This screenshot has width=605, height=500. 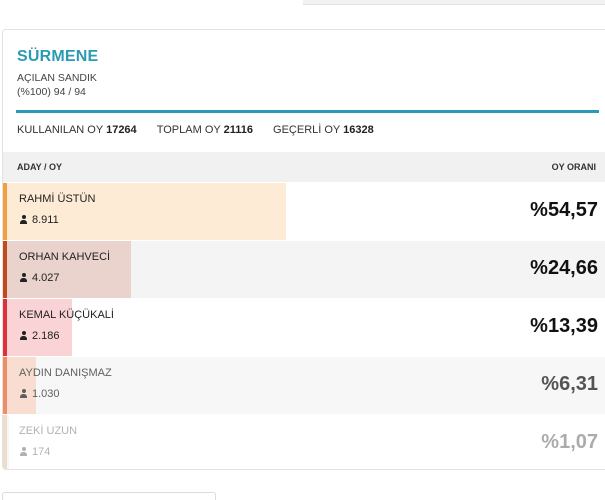 I want to click on next-card-edge, so click(x=109, y=496).